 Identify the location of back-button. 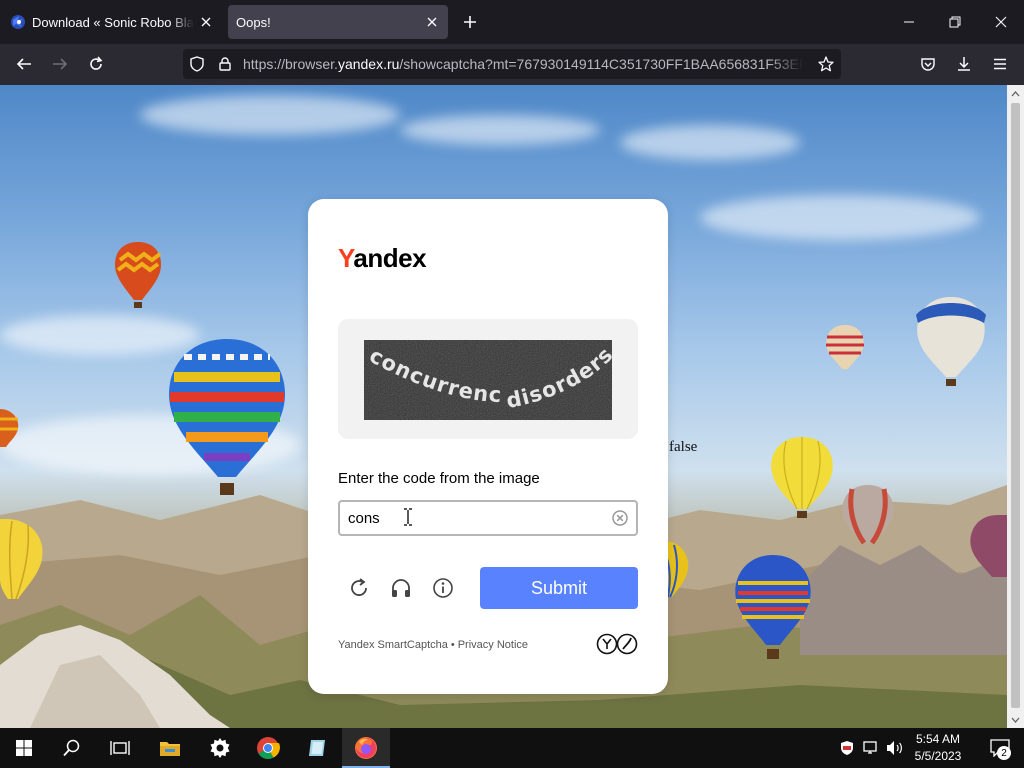
(24, 64).